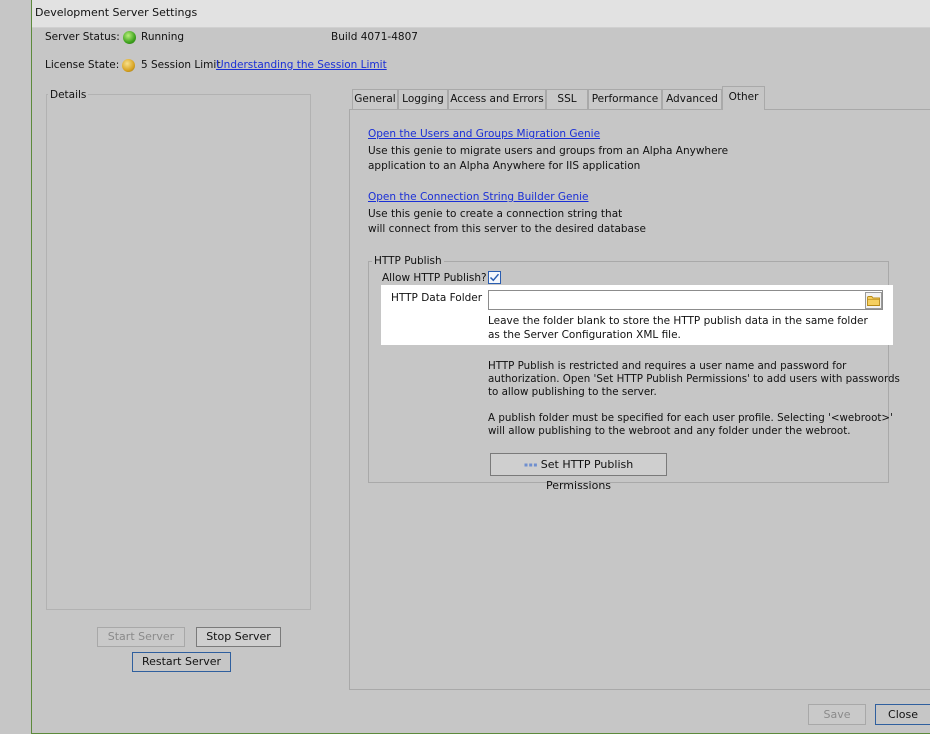  Describe the element at coordinates (423, 99) in the screenshot. I see `tab-logging: Logging` at that location.